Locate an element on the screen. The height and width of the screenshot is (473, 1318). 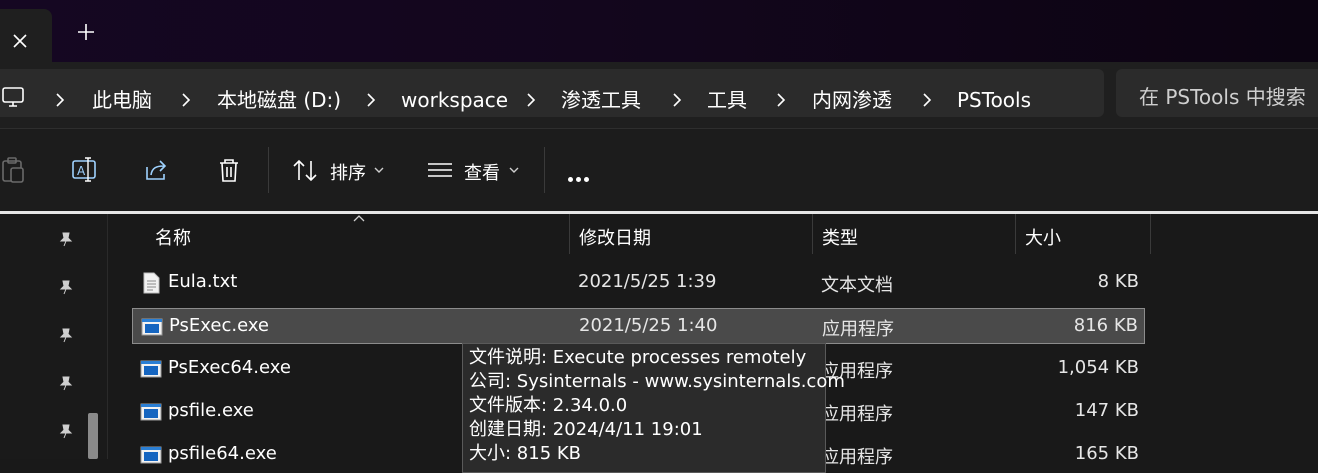
column-header-modified: 修改日期 is located at coordinates (615, 237).